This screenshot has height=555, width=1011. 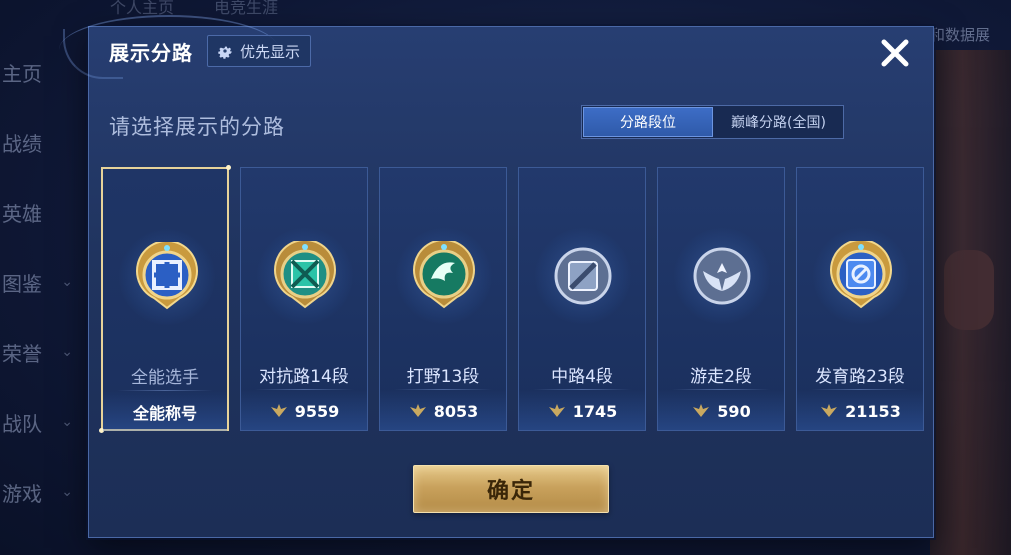 What do you see at coordinates (456, 411) in the screenshot?
I see `lane-score-value: 8053` at bounding box center [456, 411].